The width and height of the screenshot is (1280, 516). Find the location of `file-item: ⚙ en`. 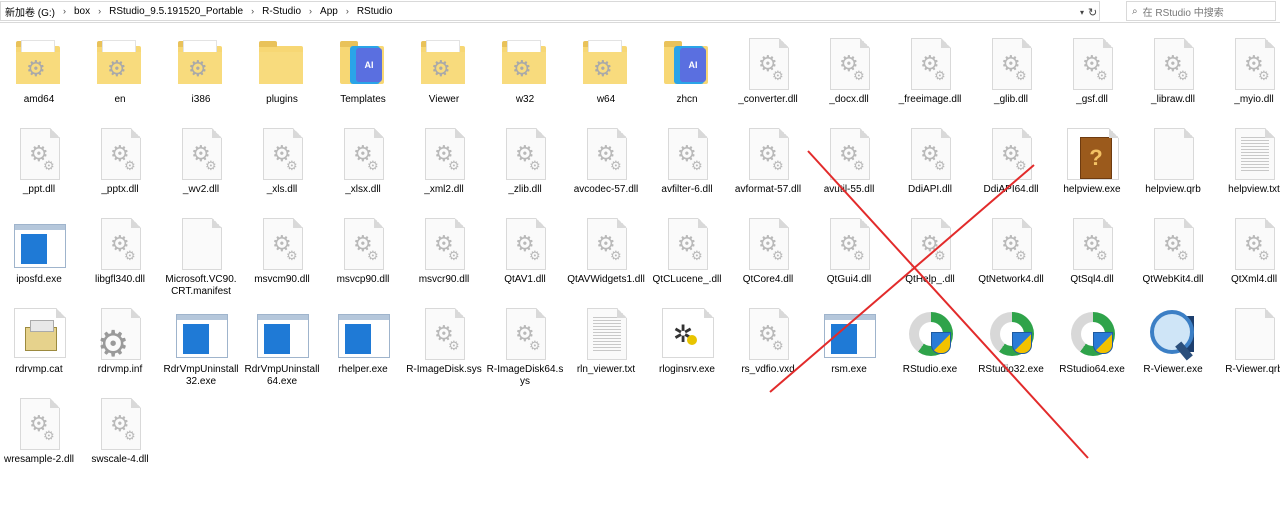

file-item: ⚙ en is located at coordinates (120, 79).